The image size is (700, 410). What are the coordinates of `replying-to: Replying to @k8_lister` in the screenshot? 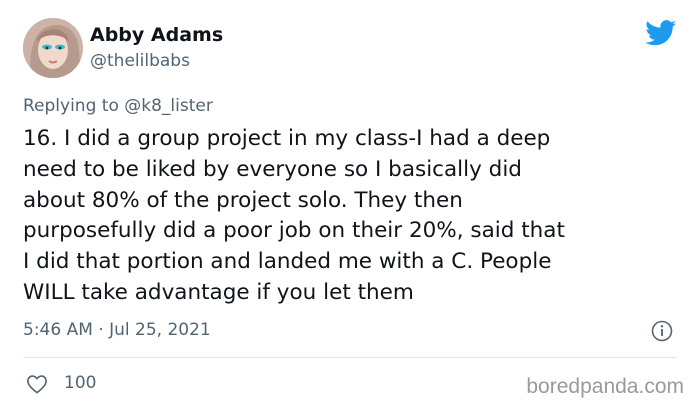 It's located at (118, 106).